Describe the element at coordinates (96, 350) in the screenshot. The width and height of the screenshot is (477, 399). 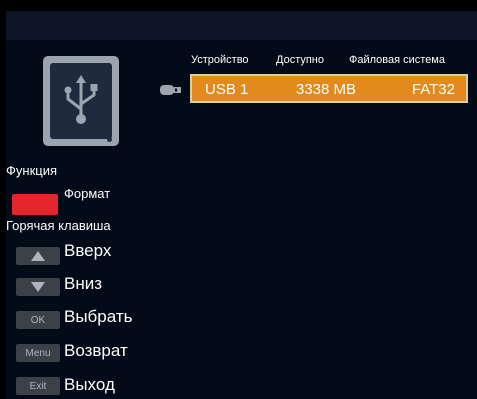
I see `hotkey-menu-label: Возврат` at that location.